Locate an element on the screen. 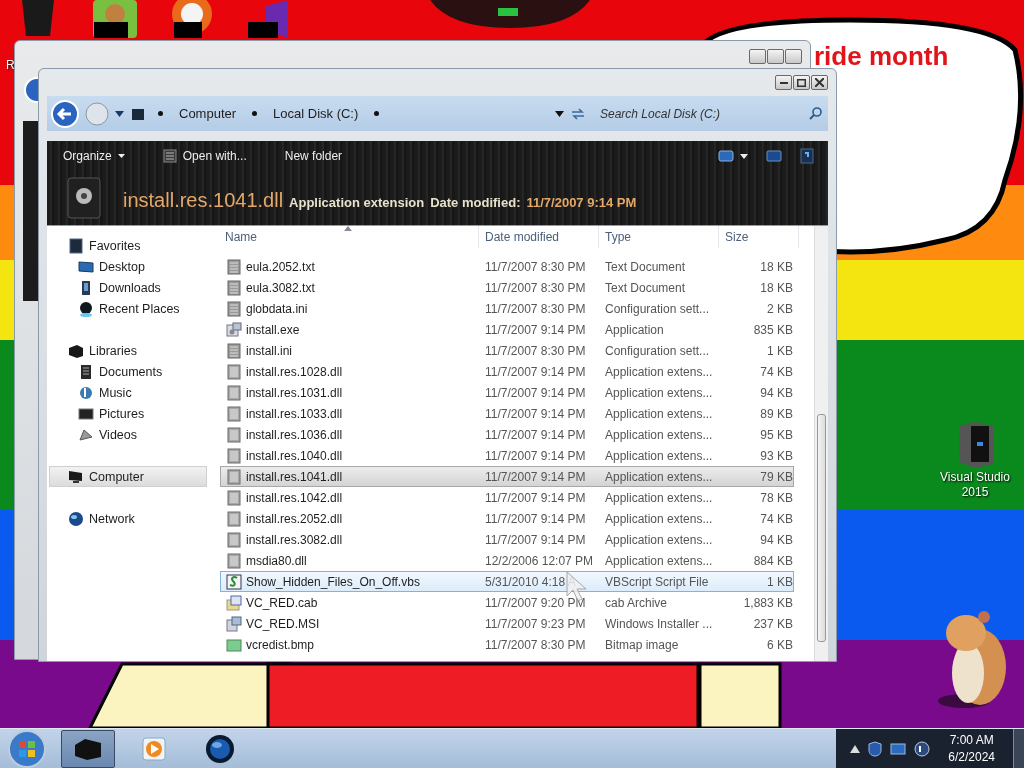 The width and height of the screenshot is (1024, 768). scrollbar is located at coordinates (821, 443).